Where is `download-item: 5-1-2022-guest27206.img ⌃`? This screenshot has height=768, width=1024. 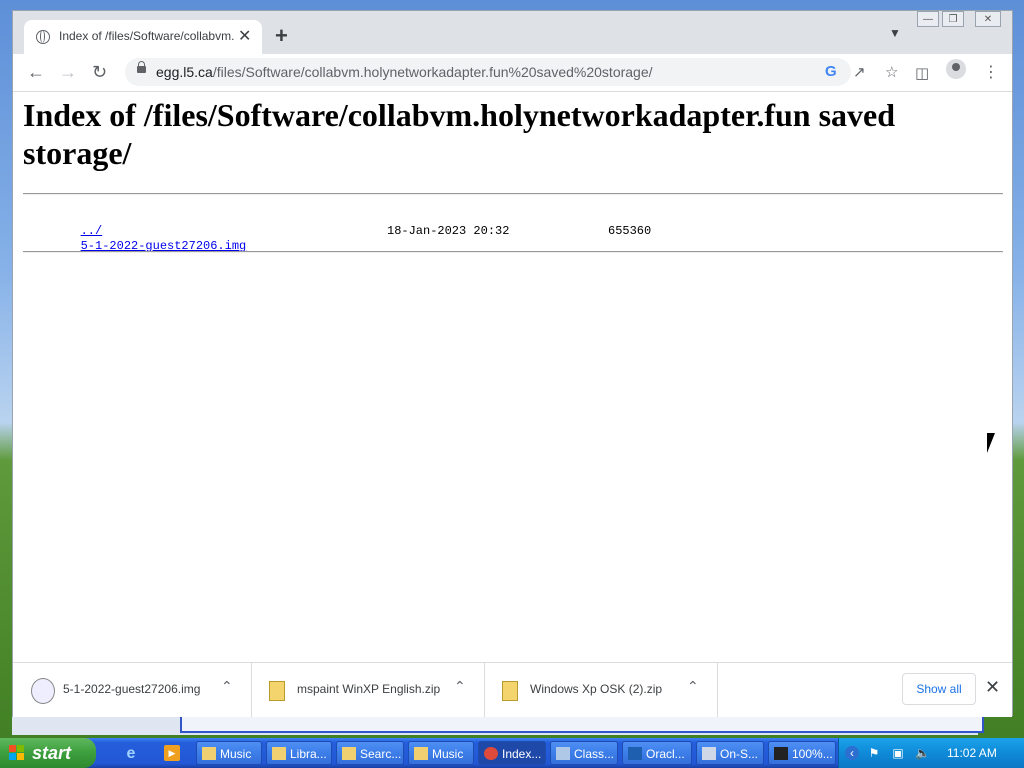 download-item: 5-1-2022-guest27206.img ⌃ is located at coordinates (132, 690).